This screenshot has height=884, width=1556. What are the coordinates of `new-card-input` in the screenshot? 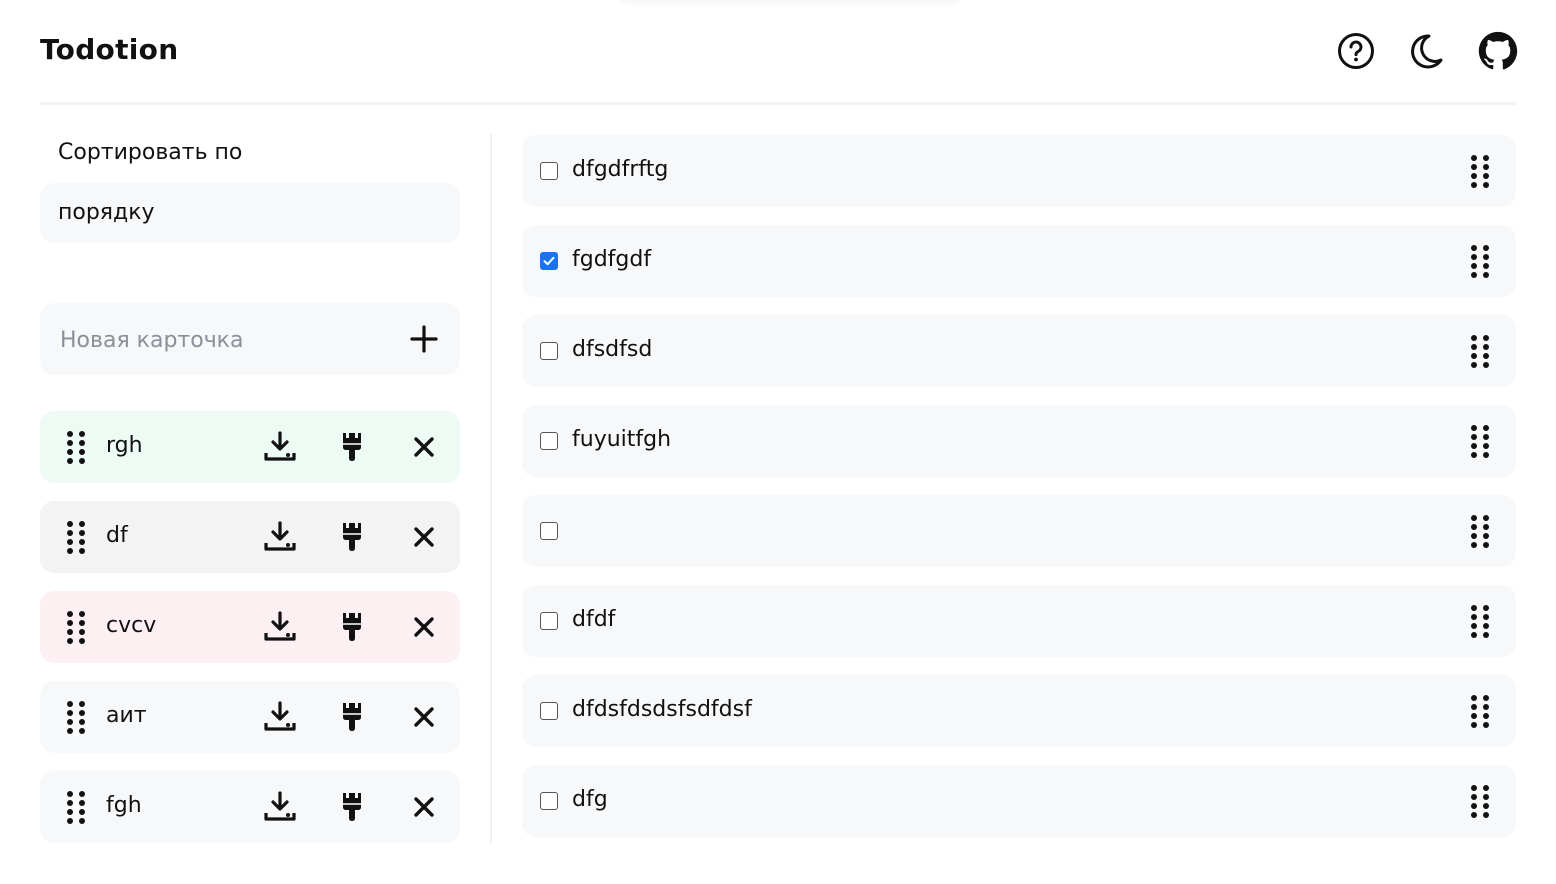 It's located at (220, 340).